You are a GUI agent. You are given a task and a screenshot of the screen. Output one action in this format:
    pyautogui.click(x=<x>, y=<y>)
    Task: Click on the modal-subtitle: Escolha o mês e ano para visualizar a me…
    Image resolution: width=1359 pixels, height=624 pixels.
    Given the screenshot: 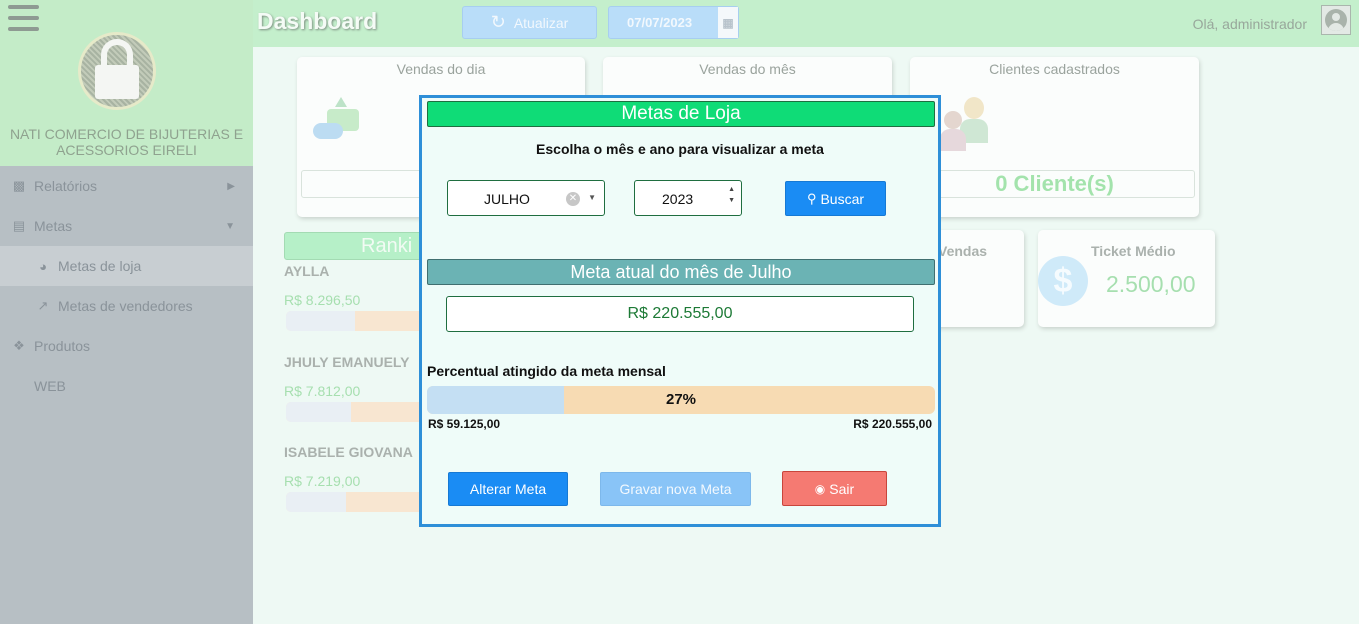 What is the action you would take?
    pyautogui.click(x=680, y=149)
    